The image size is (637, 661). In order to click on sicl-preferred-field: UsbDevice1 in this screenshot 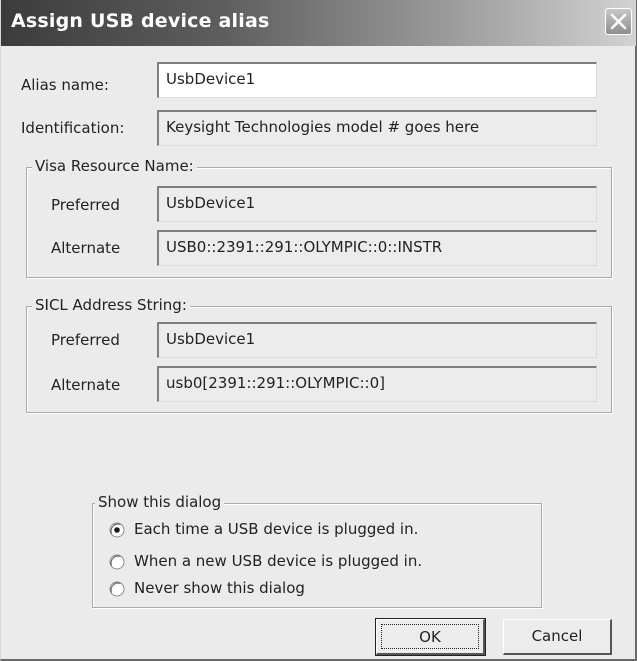, I will do `click(377, 340)`.